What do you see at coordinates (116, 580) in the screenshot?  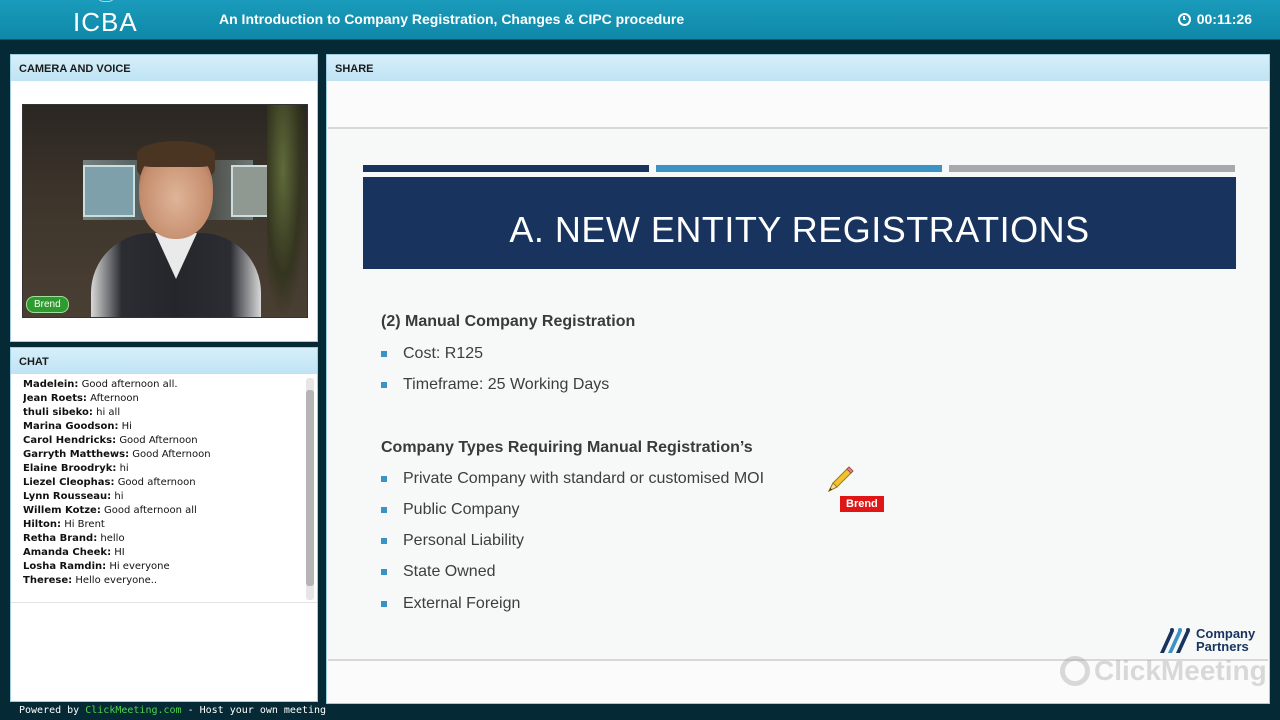 I see `chat-message-text: Hello everyone..` at bounding box center [116, 580].